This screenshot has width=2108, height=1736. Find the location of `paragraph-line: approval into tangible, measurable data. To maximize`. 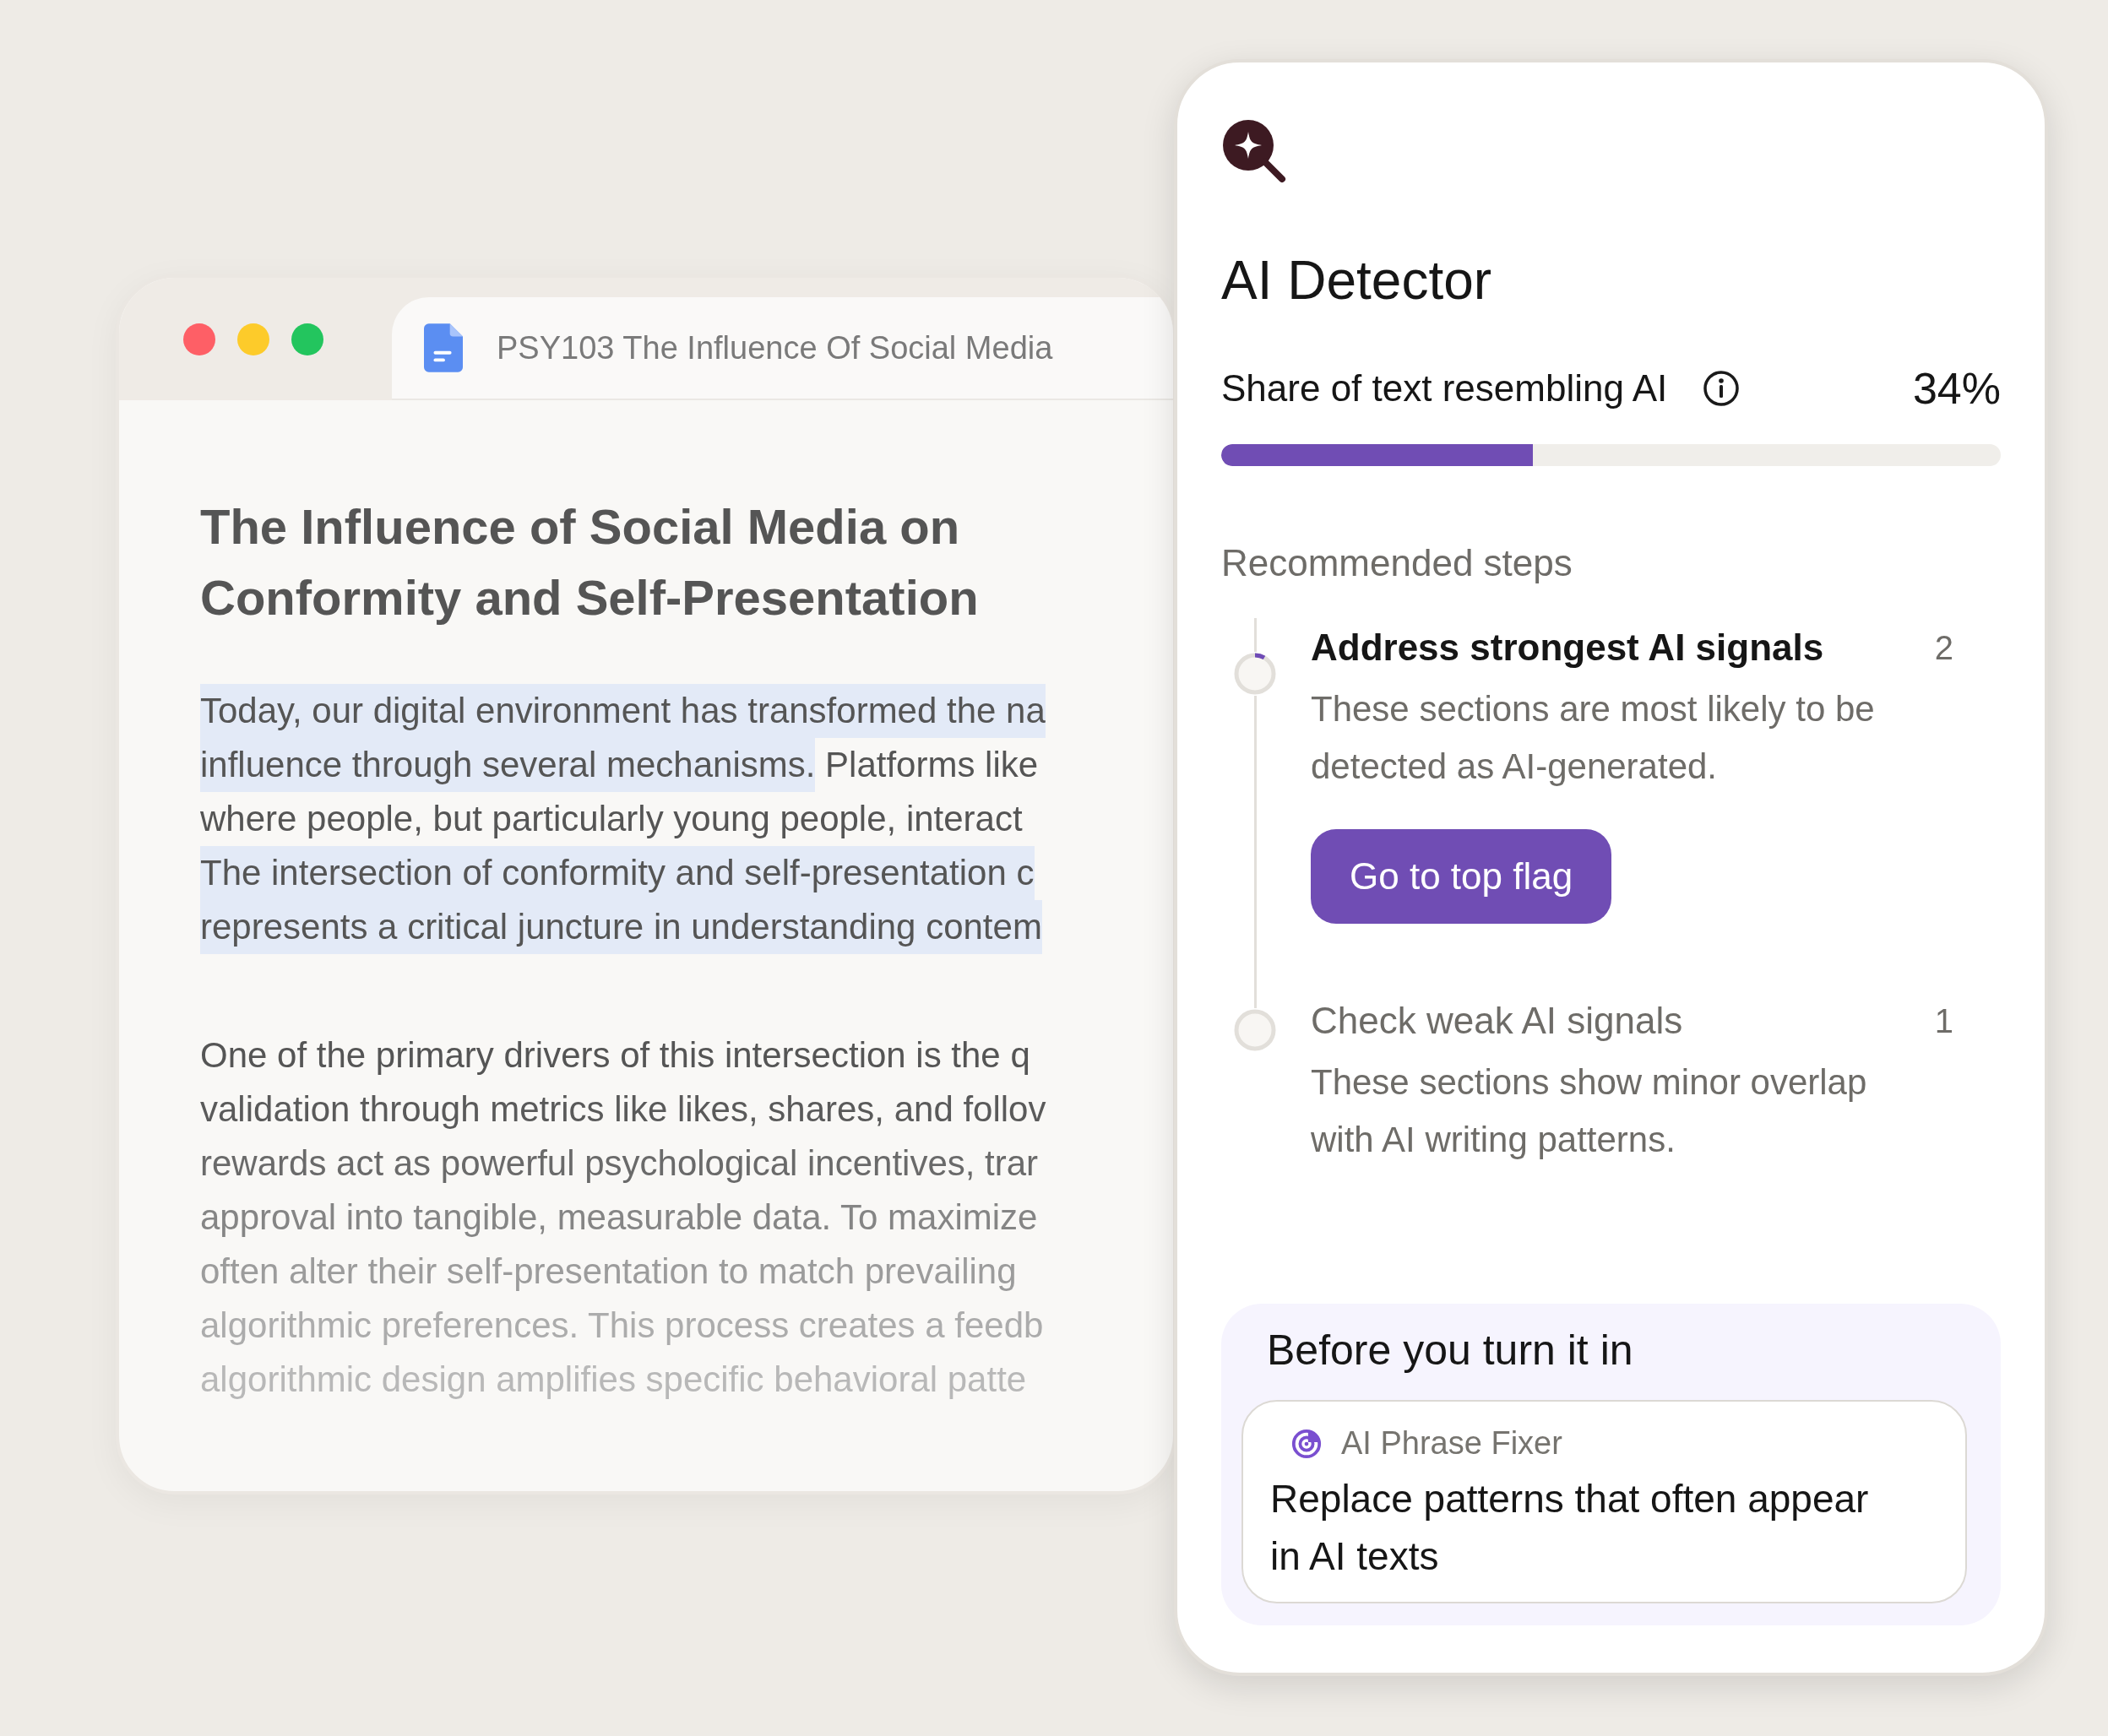

paragraph-line: approval into tangible, measurable data. To maximize is located at coordinates (619, 1217).